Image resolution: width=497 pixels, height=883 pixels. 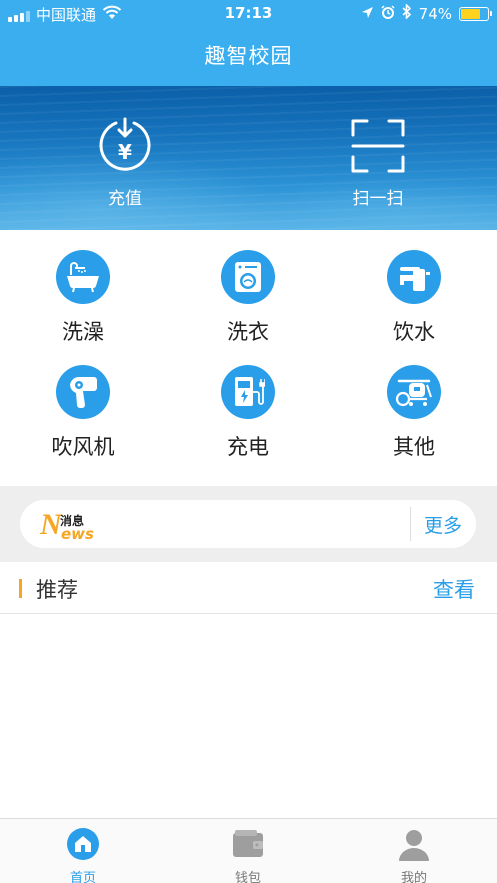 What do you see at coordinates (57, 590) in the screenshot?
I see `recommend-title: 推荐` at bounding box center [57, 590].